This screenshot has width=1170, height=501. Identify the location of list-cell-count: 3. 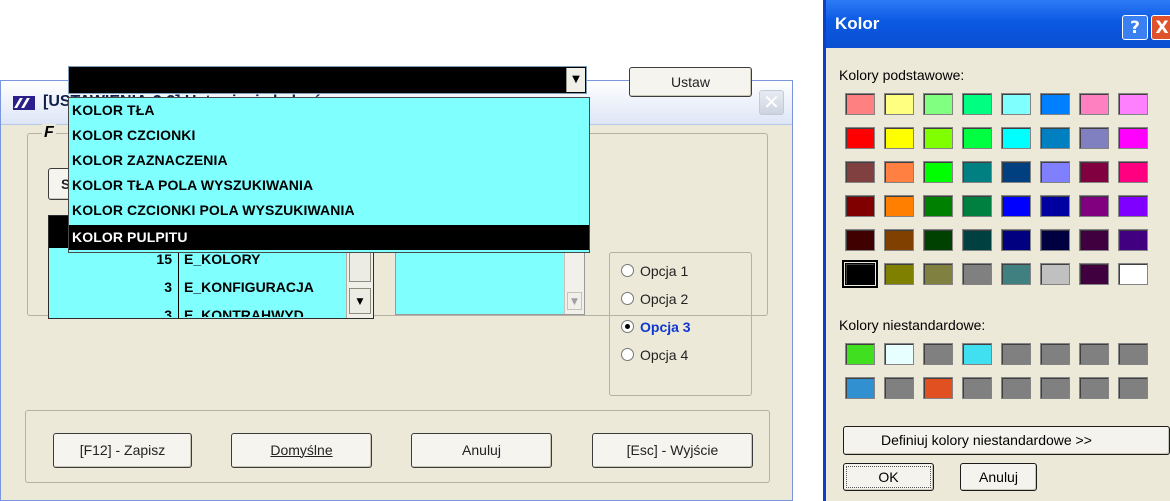
(168, 312).